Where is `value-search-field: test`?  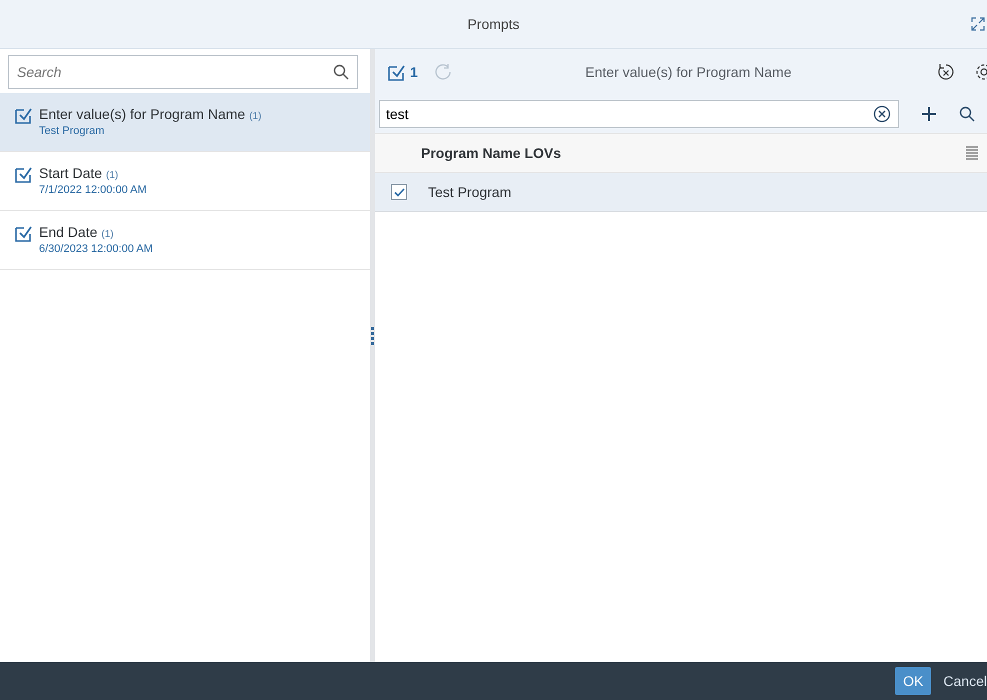 value-search-field: test is located at coordinates (639, 114).